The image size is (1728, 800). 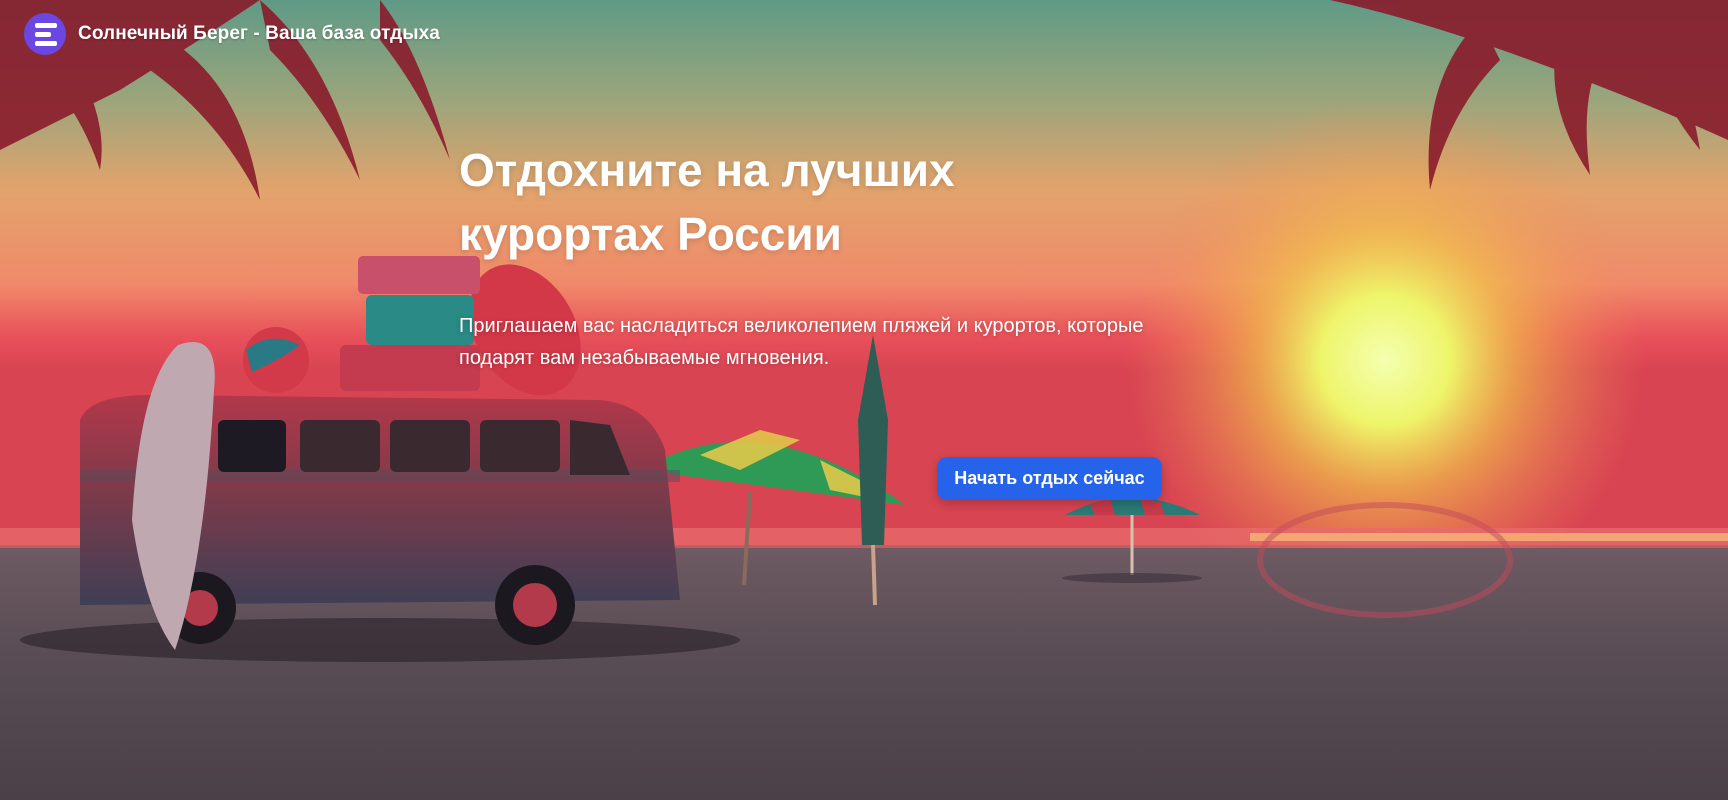 I want to click on hero-headline-line2: курортах России, so click(x=650, y=234).